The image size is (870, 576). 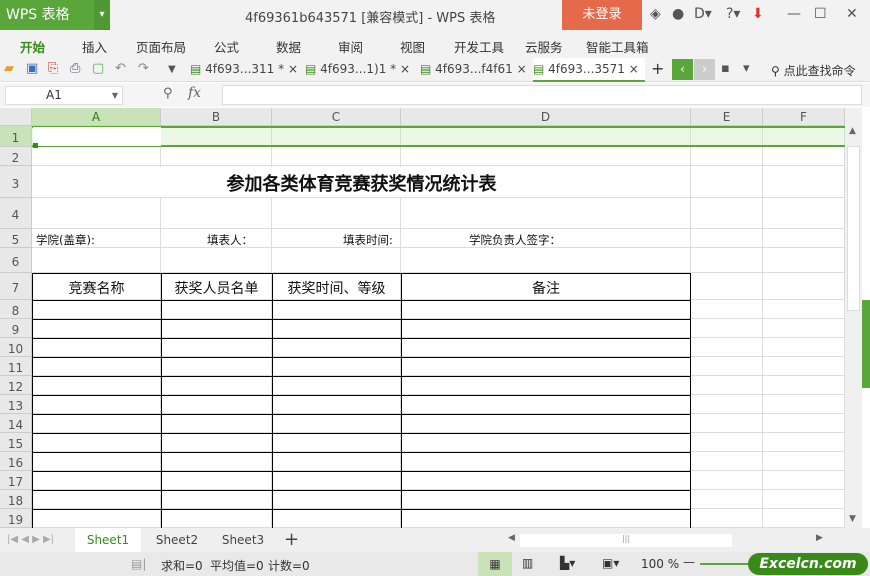 I want to click on chevron-down-icon: ▼, so click(x=115, y=95).